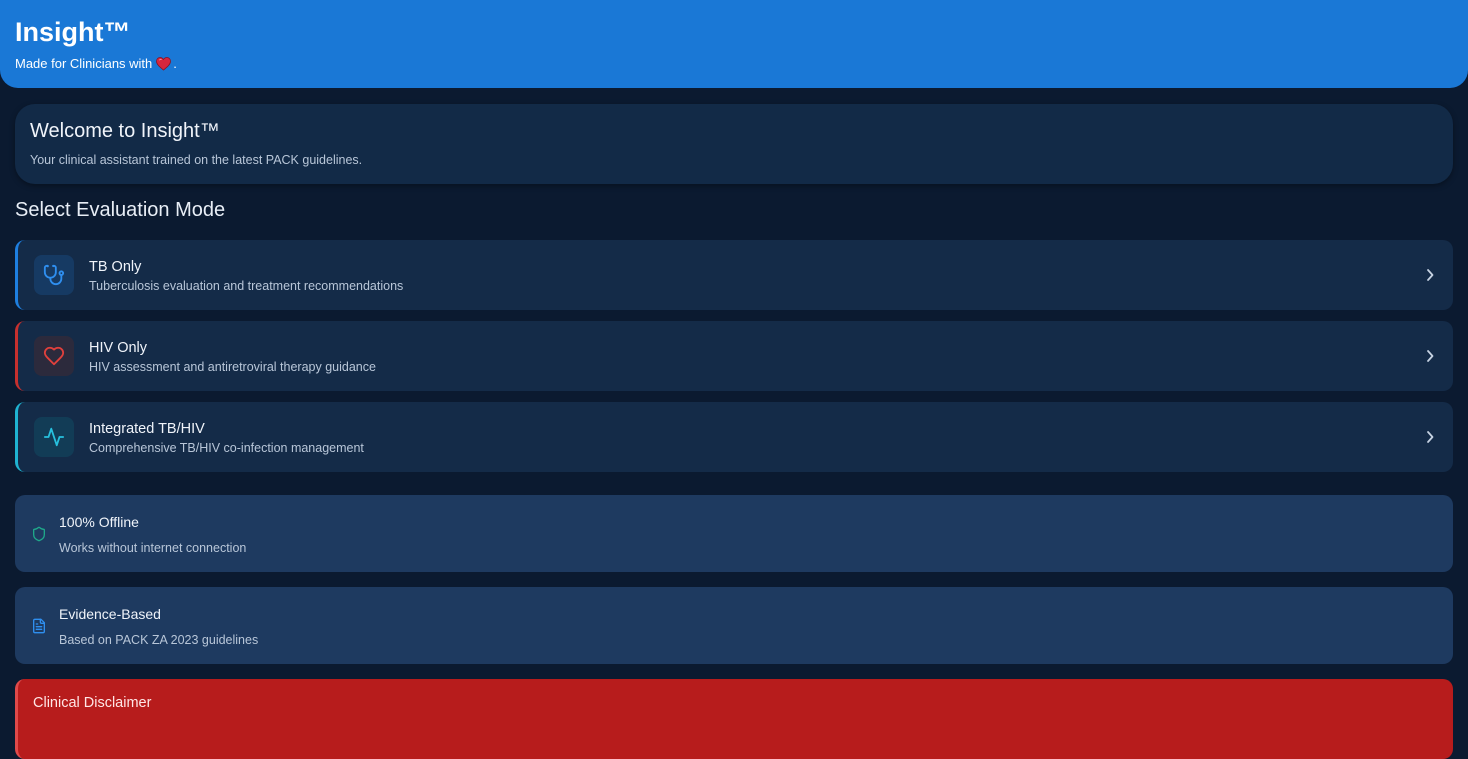 The width and height of the screenshot is (1468, 759). What do you see at coordinates (118, 347) in the screenshot?
I see `mode-title: HIV Only` at bounding box center [118, 347].